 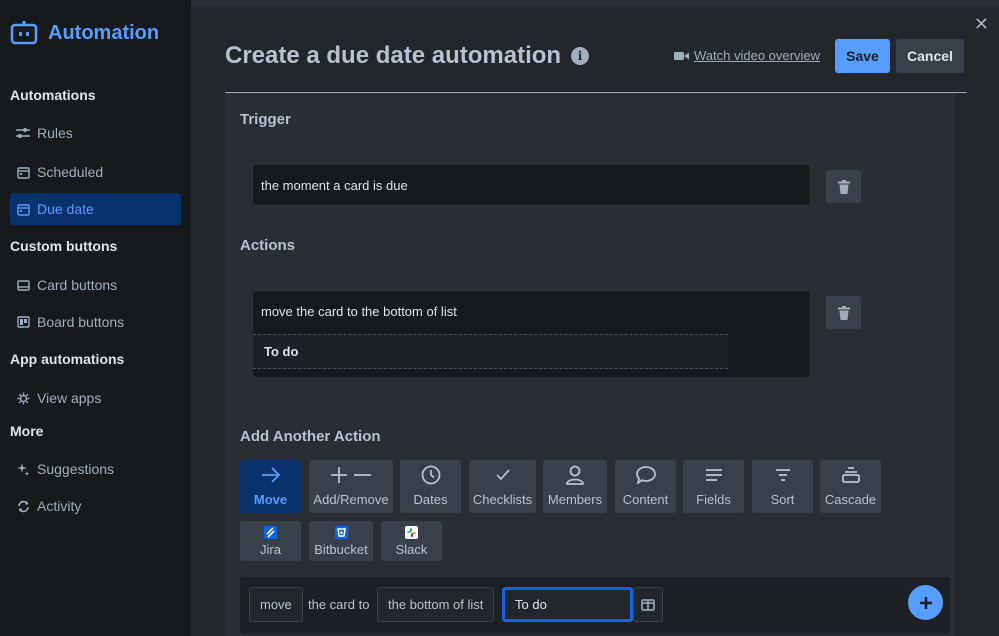 What do you see at coordinates (95, 209) in the screenshot?
I see `sidebar-item-due-date: Due date` at bounding box center [95, 209].